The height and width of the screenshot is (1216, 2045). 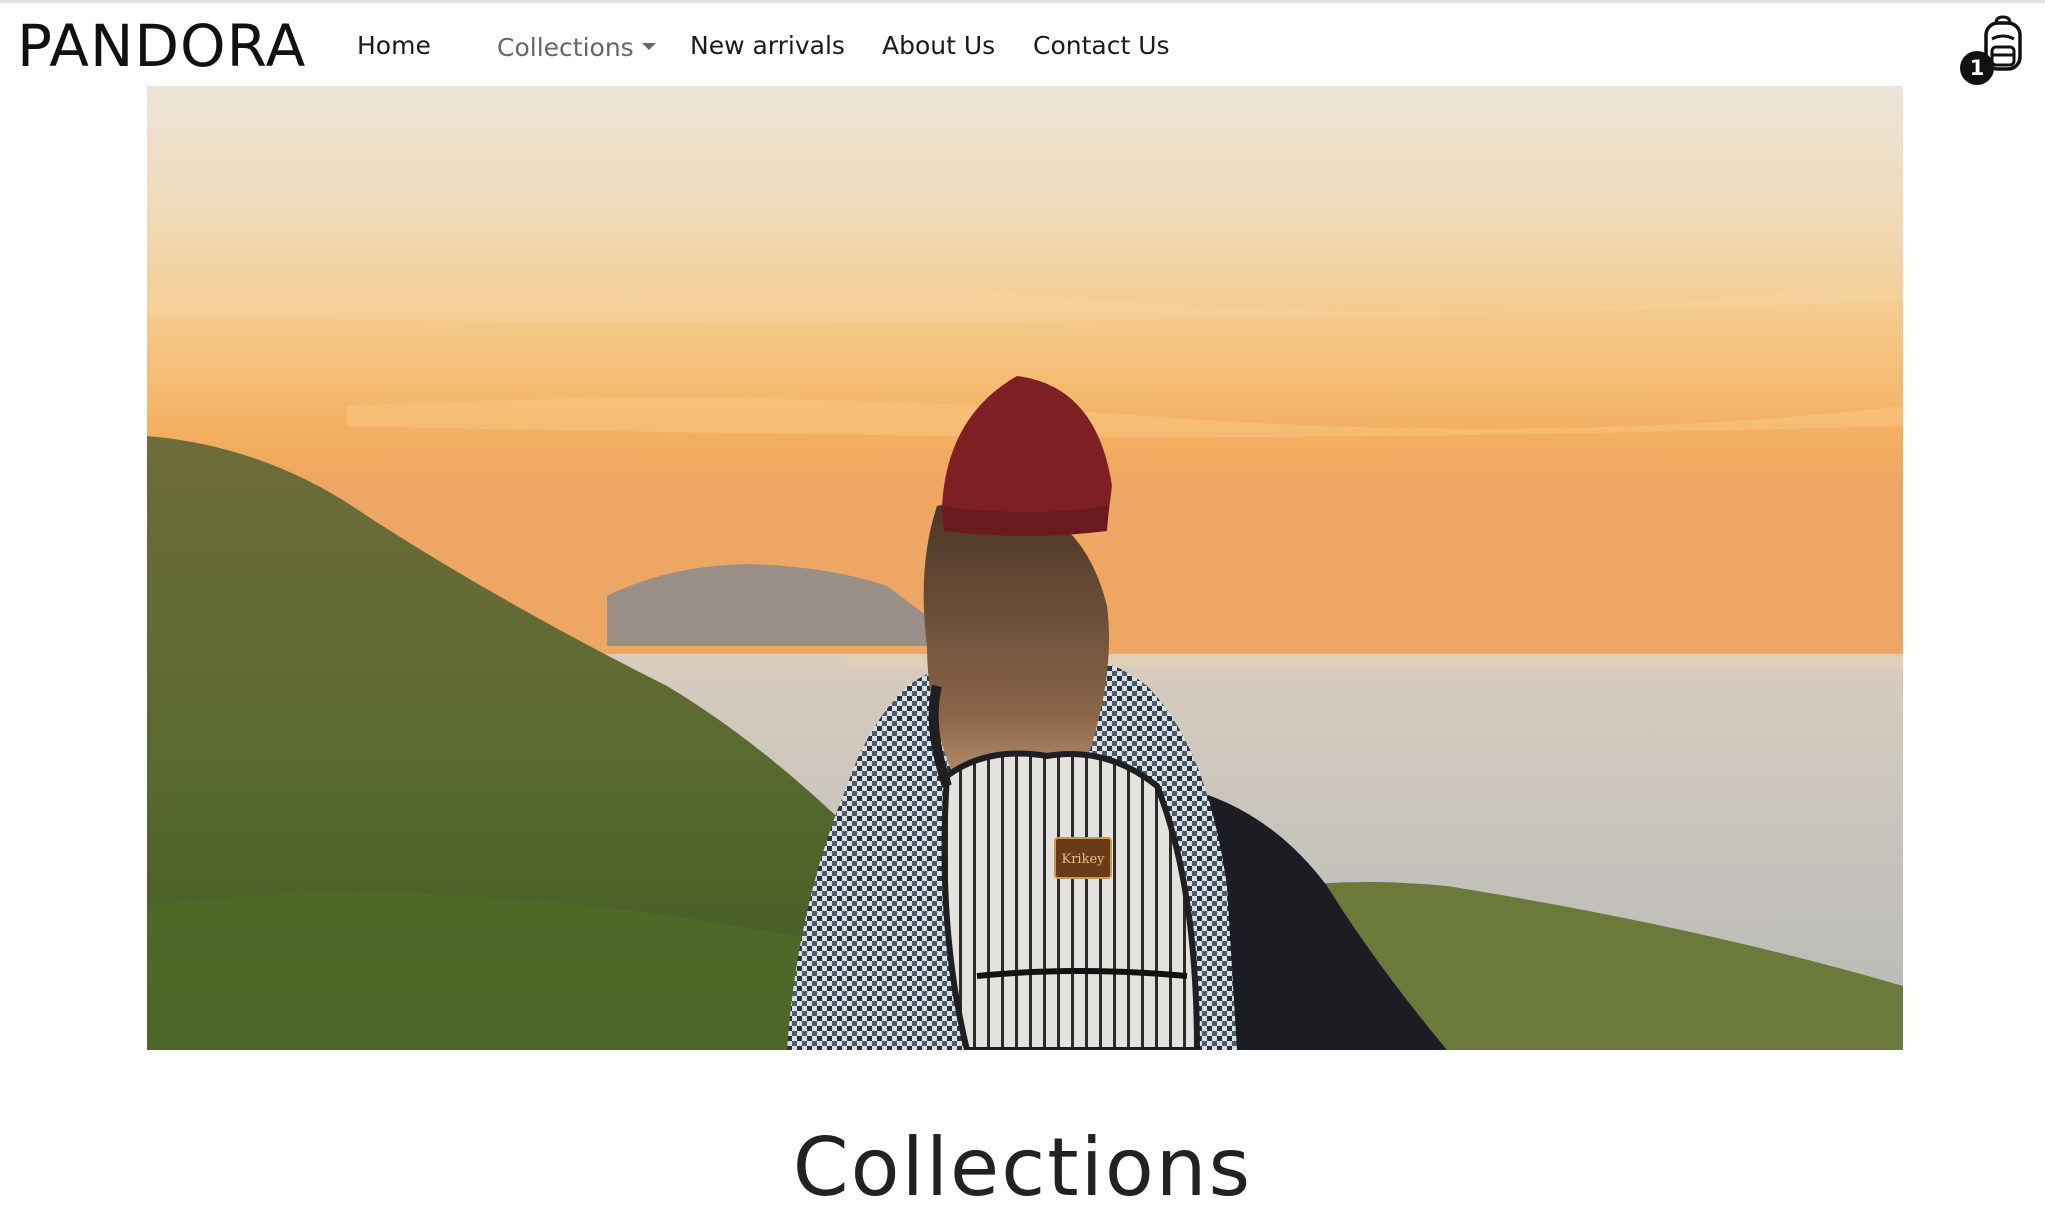 What do you see at coordinates (161, 46) in the screenshot?
I see `brand-logo: PANDORA` at bounding box center [161, 46].